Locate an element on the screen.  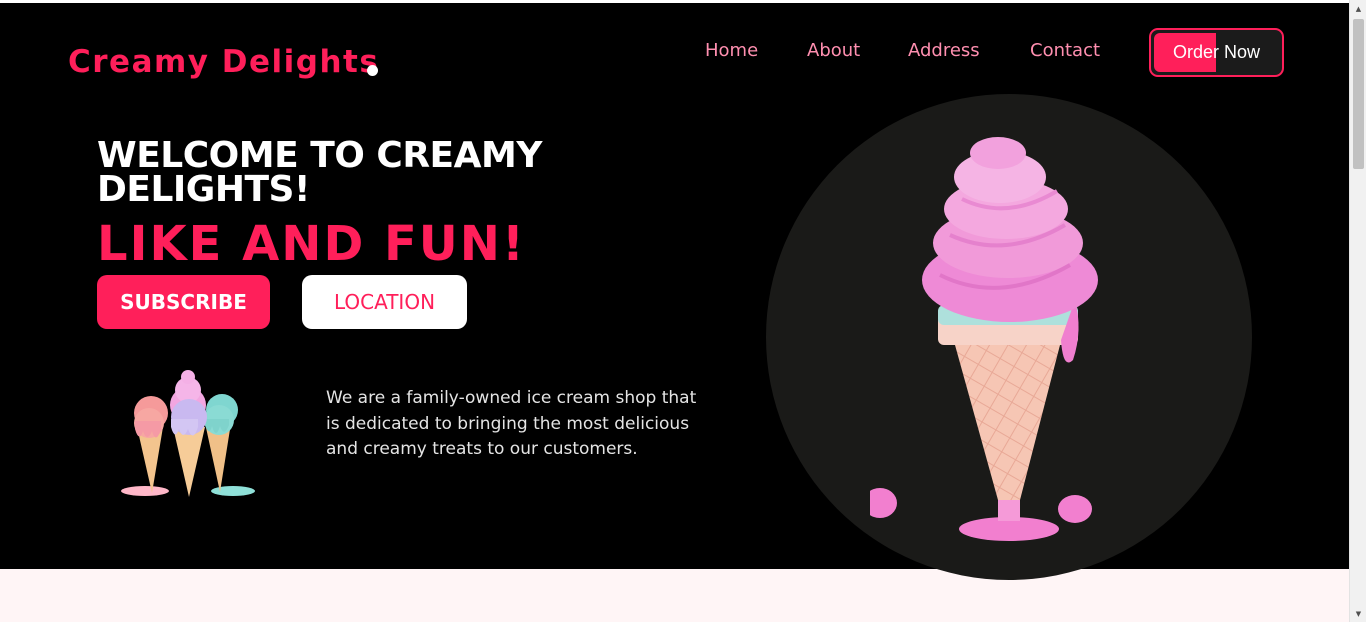
order-now-button: Order Now is located at coordinates (1216, 52).